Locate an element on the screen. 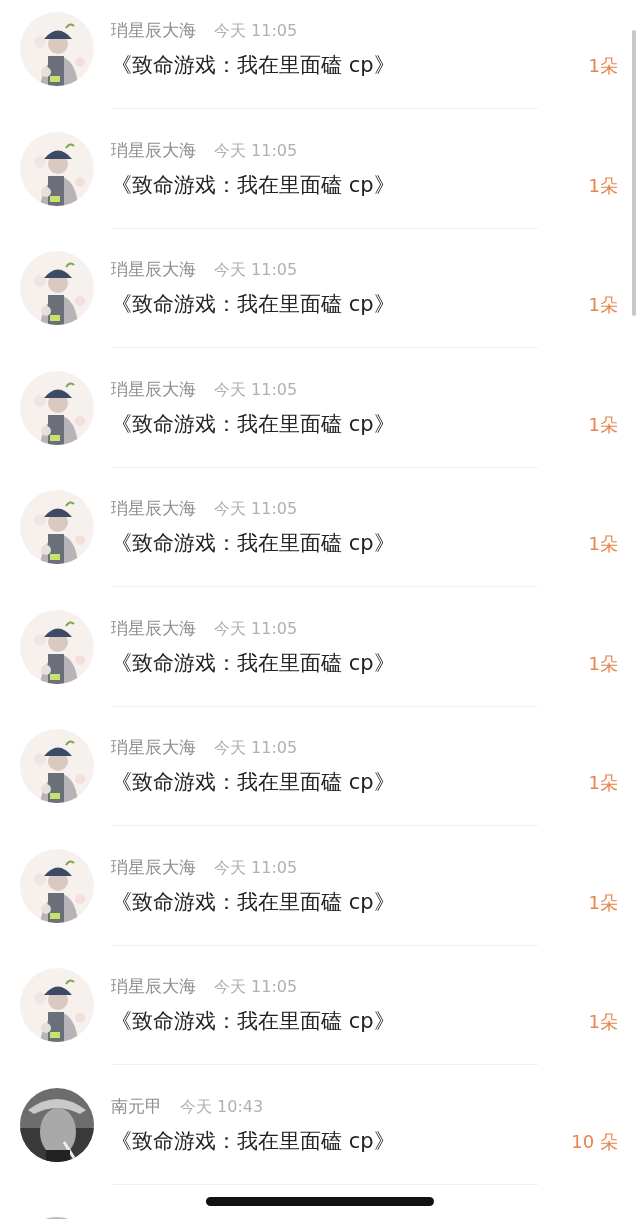 The width and height of the screenshot is (640, 1219). user-name: 南元甲 is located at coordinates (136, 1106).